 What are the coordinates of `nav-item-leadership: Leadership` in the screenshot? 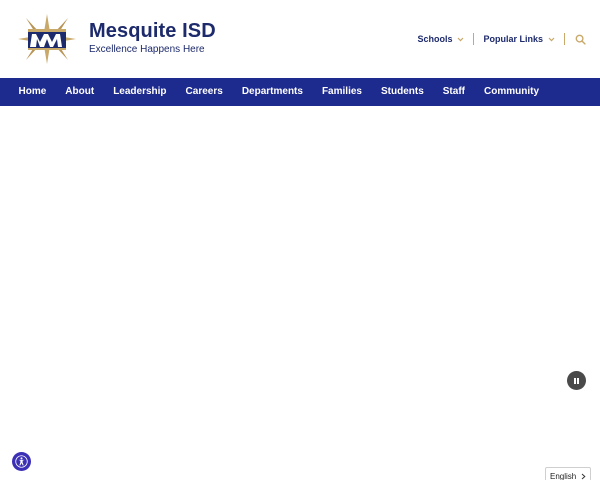 It's located at (140, 92).